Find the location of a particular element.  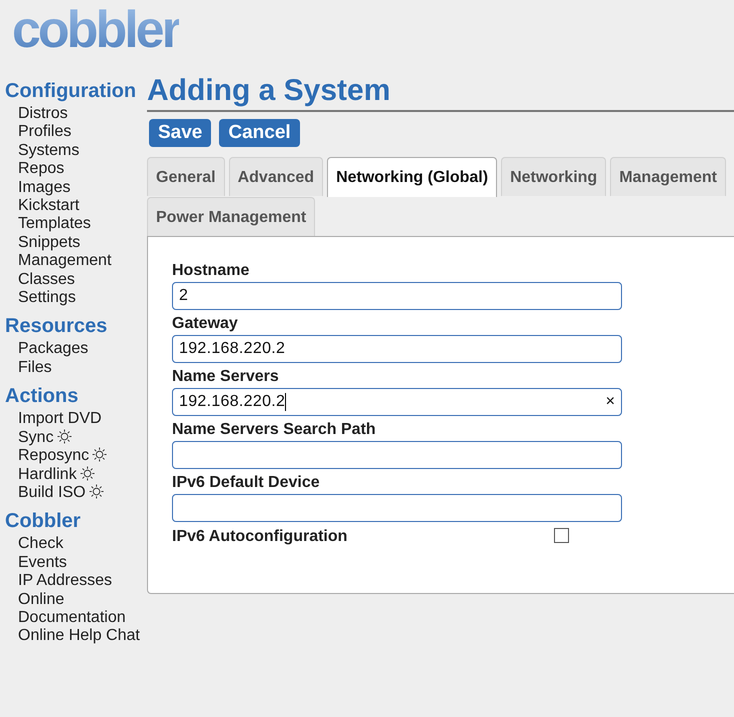

sidebar-heading: Resources is located at coordinates (56, 327).